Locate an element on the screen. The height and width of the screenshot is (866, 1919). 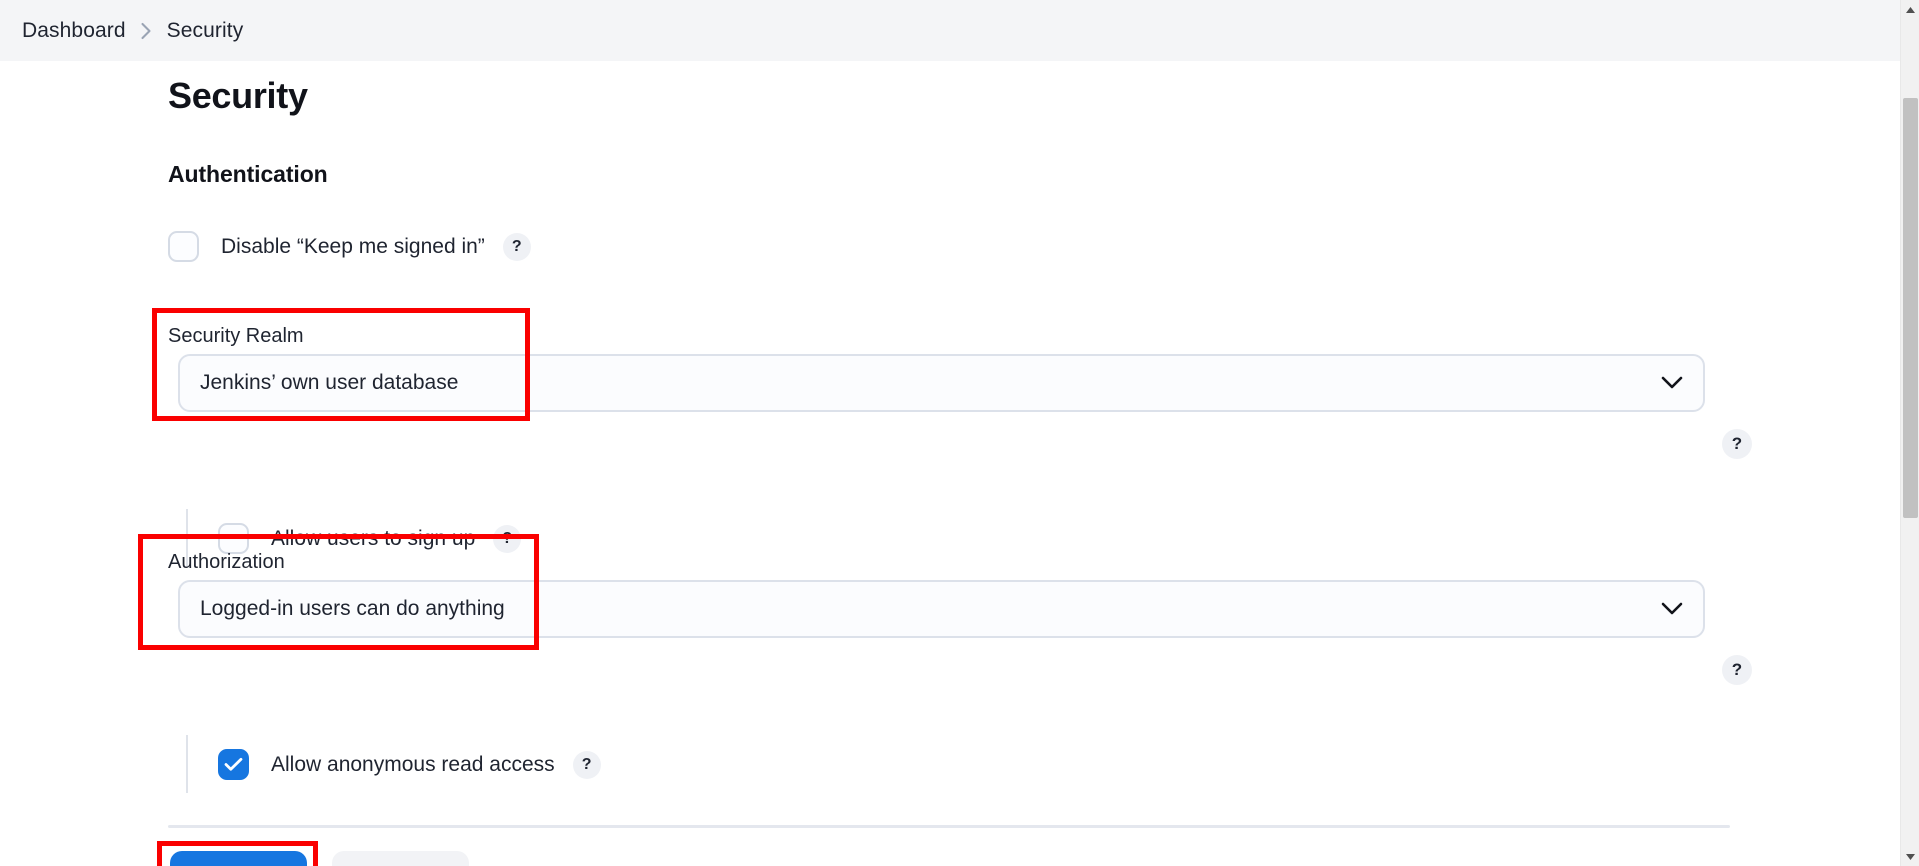
checkbox-disable-keep-signed-in is located at coordinates (183, 246).